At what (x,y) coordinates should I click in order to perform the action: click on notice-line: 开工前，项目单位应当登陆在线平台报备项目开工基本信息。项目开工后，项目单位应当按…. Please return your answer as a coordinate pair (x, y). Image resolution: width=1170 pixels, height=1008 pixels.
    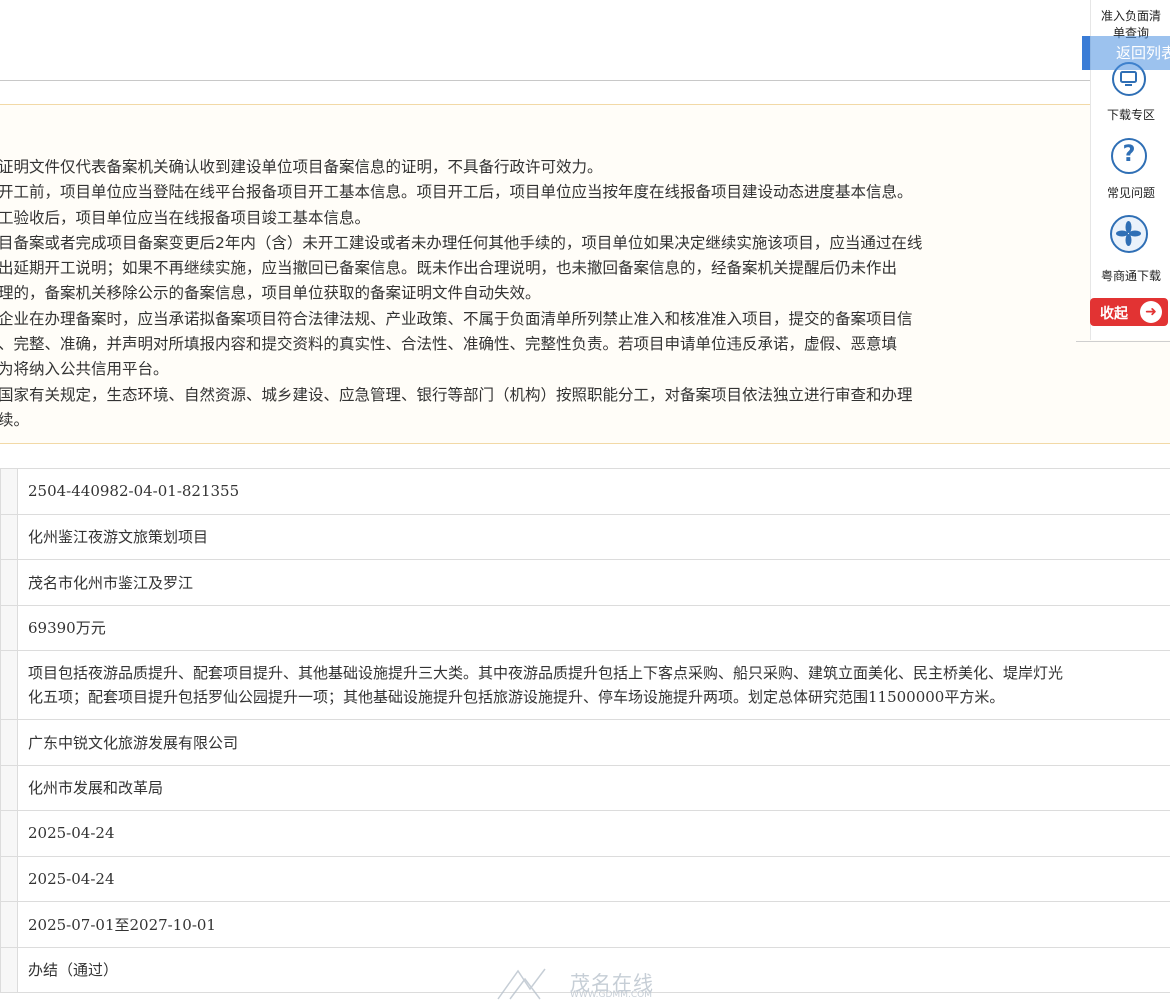
    Looking at the image, I should click on (456, 192).